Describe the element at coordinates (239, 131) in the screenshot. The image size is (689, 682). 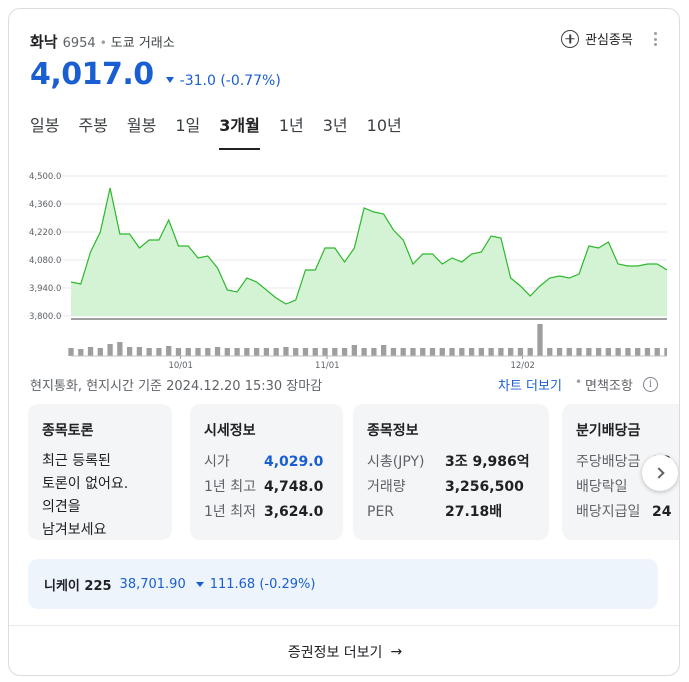
I see `tab-4: 3개월` at that location.